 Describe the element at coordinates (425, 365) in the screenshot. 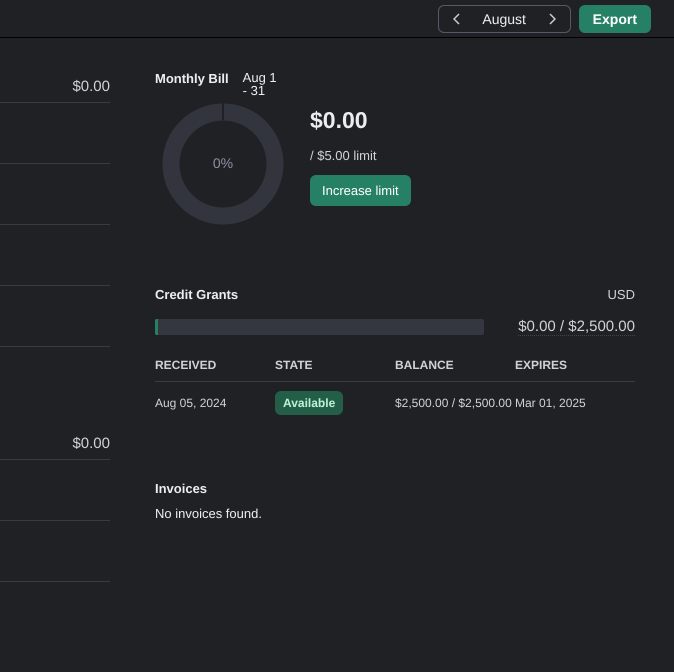

I see `column-header: BALANCE` at that location.